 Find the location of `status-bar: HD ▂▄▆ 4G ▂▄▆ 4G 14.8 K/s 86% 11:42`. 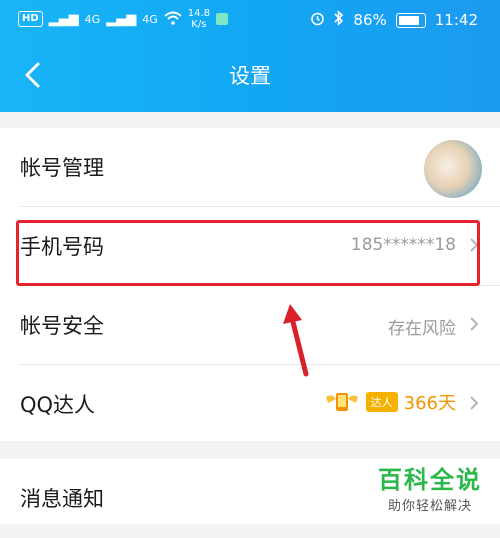

status-bar: HD ▂▄▆ 4G ▂▄▆ 4G 14.8 K/s 86% 11:42 is located at coordinates (250, 20).